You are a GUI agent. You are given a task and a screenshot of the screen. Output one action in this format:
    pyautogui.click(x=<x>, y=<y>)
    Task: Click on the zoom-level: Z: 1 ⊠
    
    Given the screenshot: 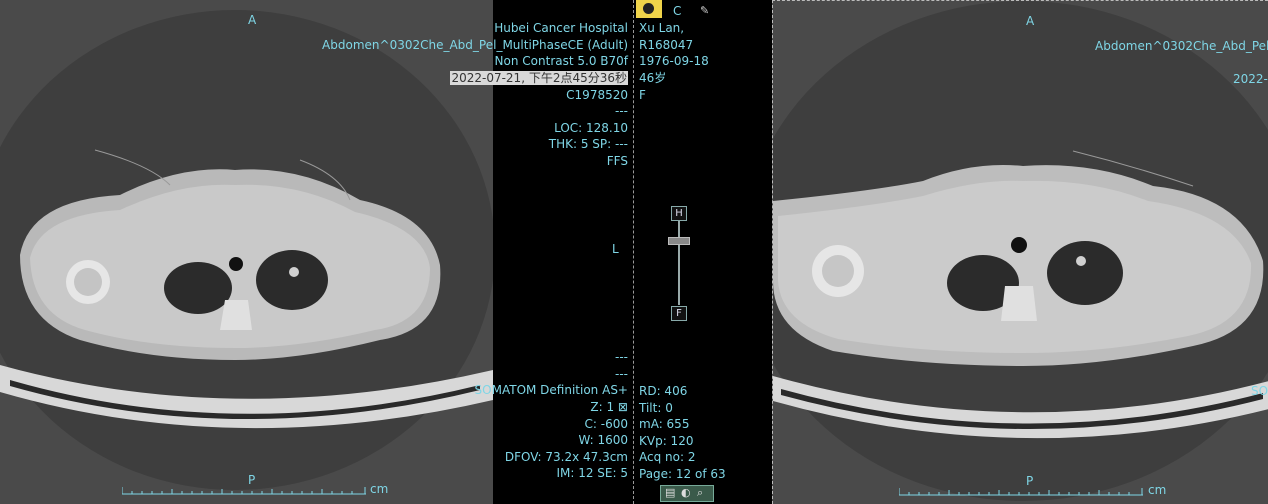 What is the action you would take?
    pyautogui.click(x=609, y=407)
    